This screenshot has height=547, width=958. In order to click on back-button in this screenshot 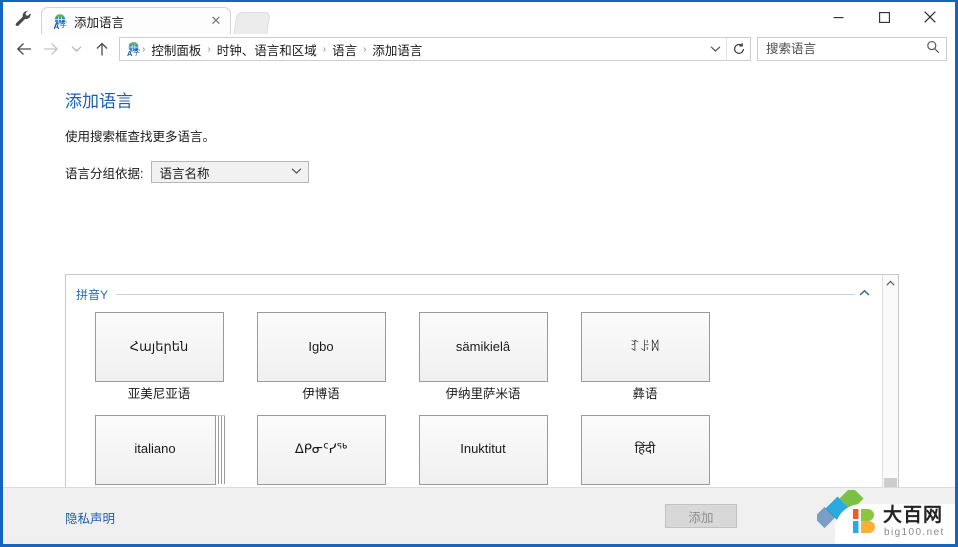, I will do `click(24, 49)`.